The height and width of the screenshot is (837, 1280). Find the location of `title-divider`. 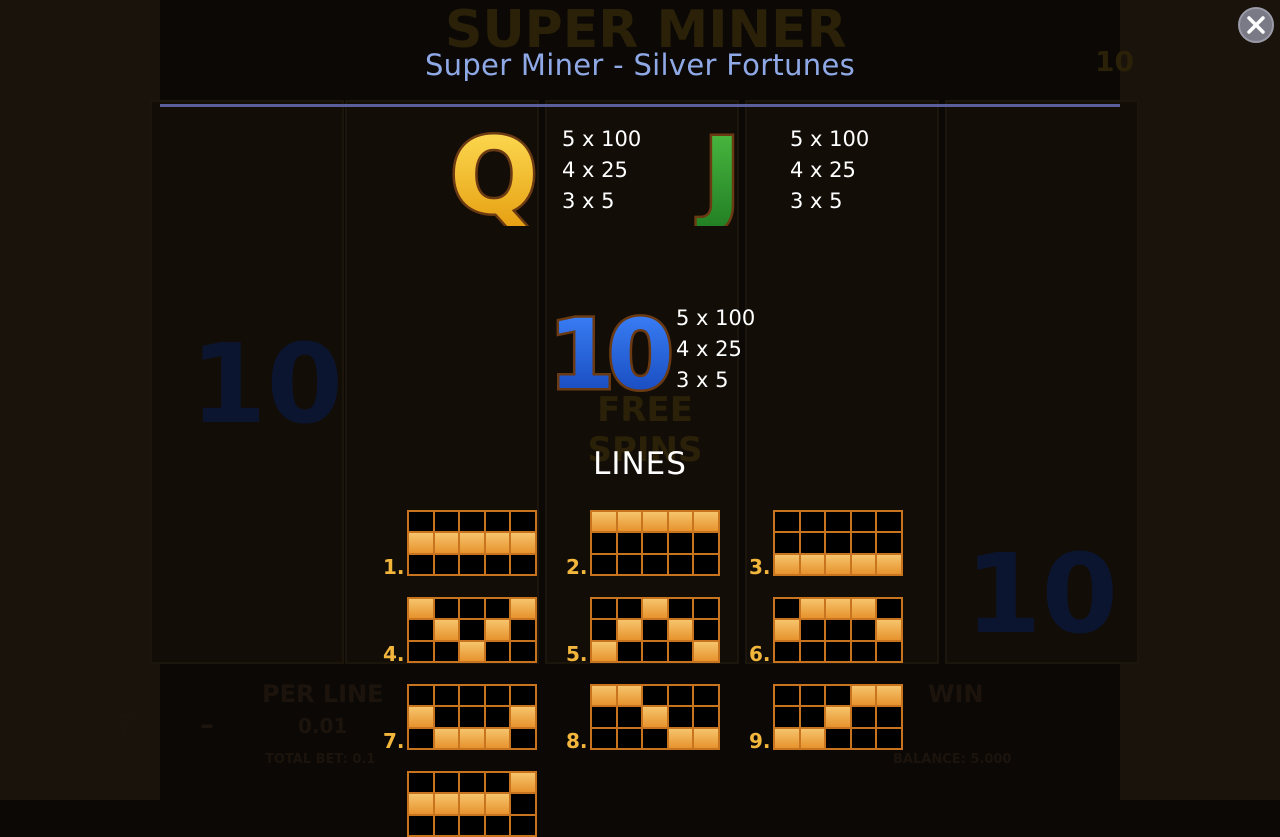

title-divider is located at coordinates (640, 105).